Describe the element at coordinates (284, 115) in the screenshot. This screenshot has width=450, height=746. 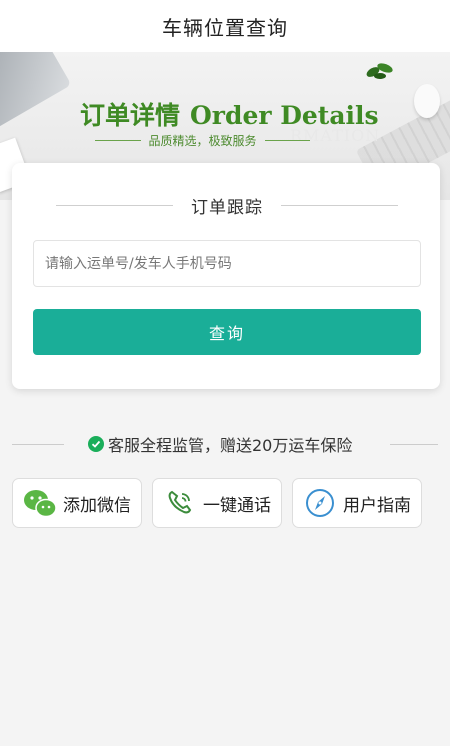
I see `banner-headline-en: Order Details` at that location.